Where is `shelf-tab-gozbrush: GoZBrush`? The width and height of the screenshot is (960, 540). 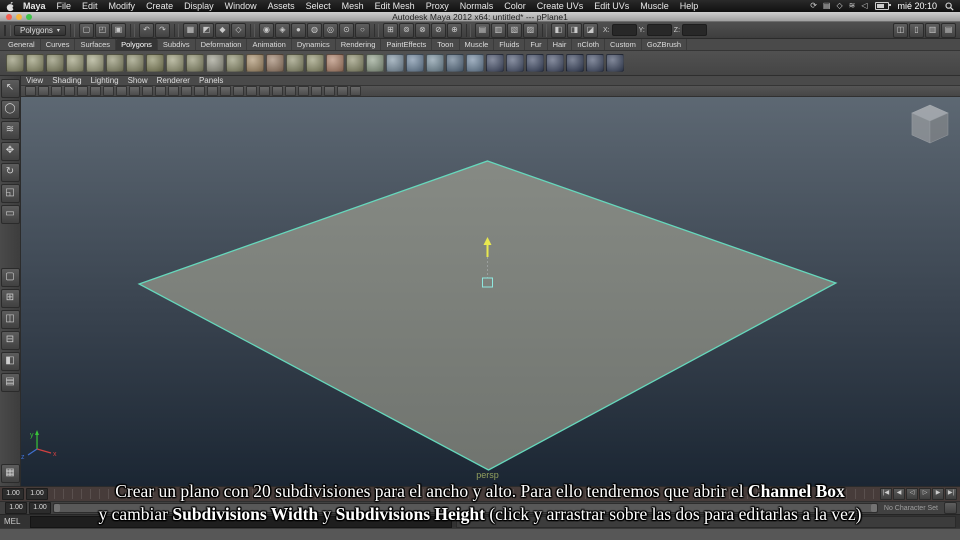
shelf-tab-gozbrush: GoZBrush is located at coordinates (665, 44).